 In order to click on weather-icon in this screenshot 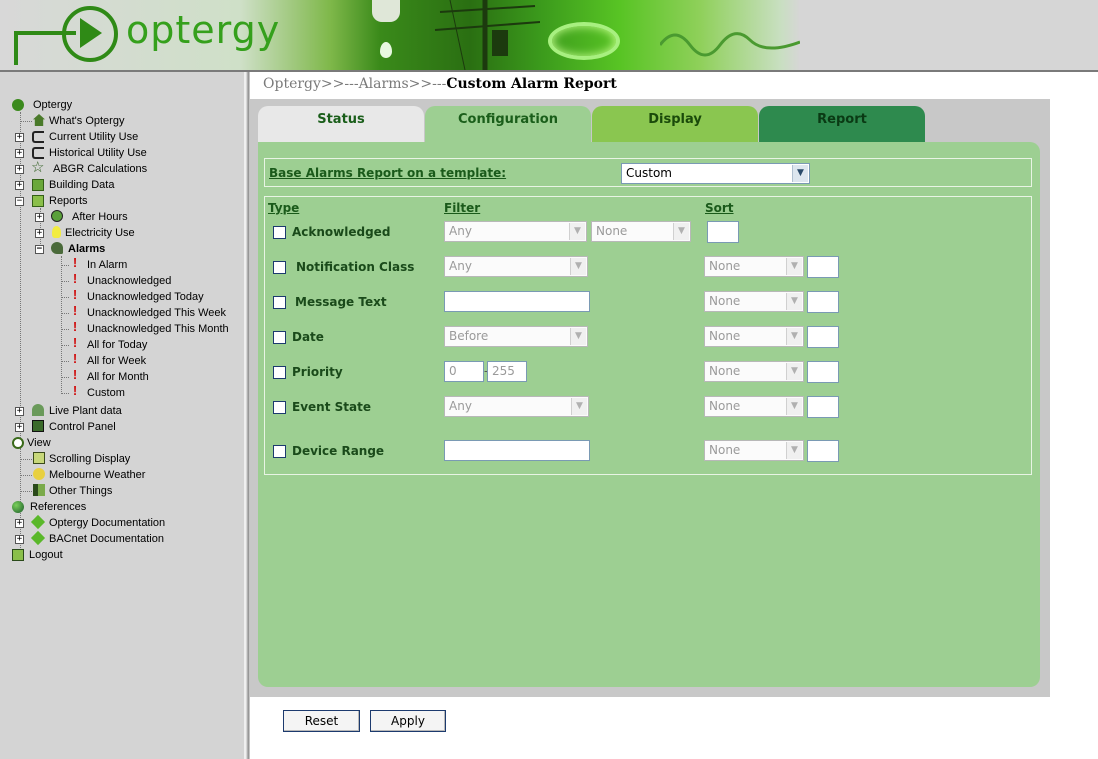, I will do `click(39, 474)`.